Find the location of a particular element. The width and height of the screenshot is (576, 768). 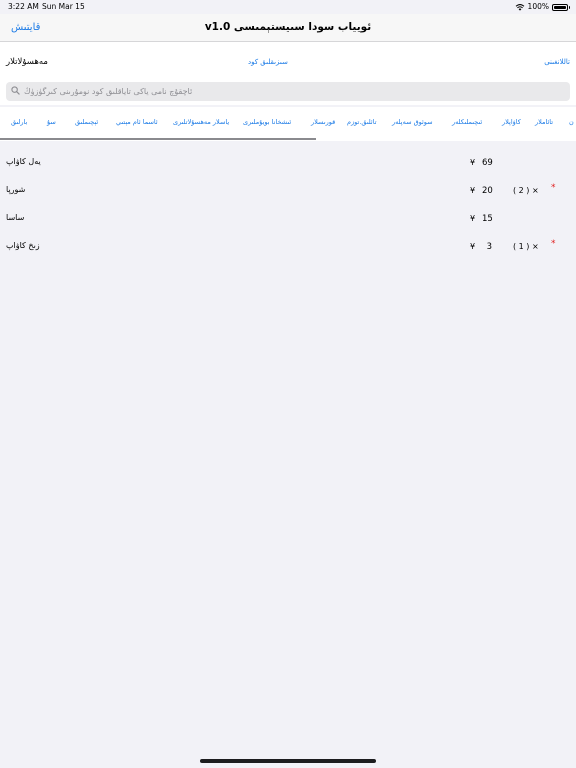

search-bar is located at coordinates (288, 92).